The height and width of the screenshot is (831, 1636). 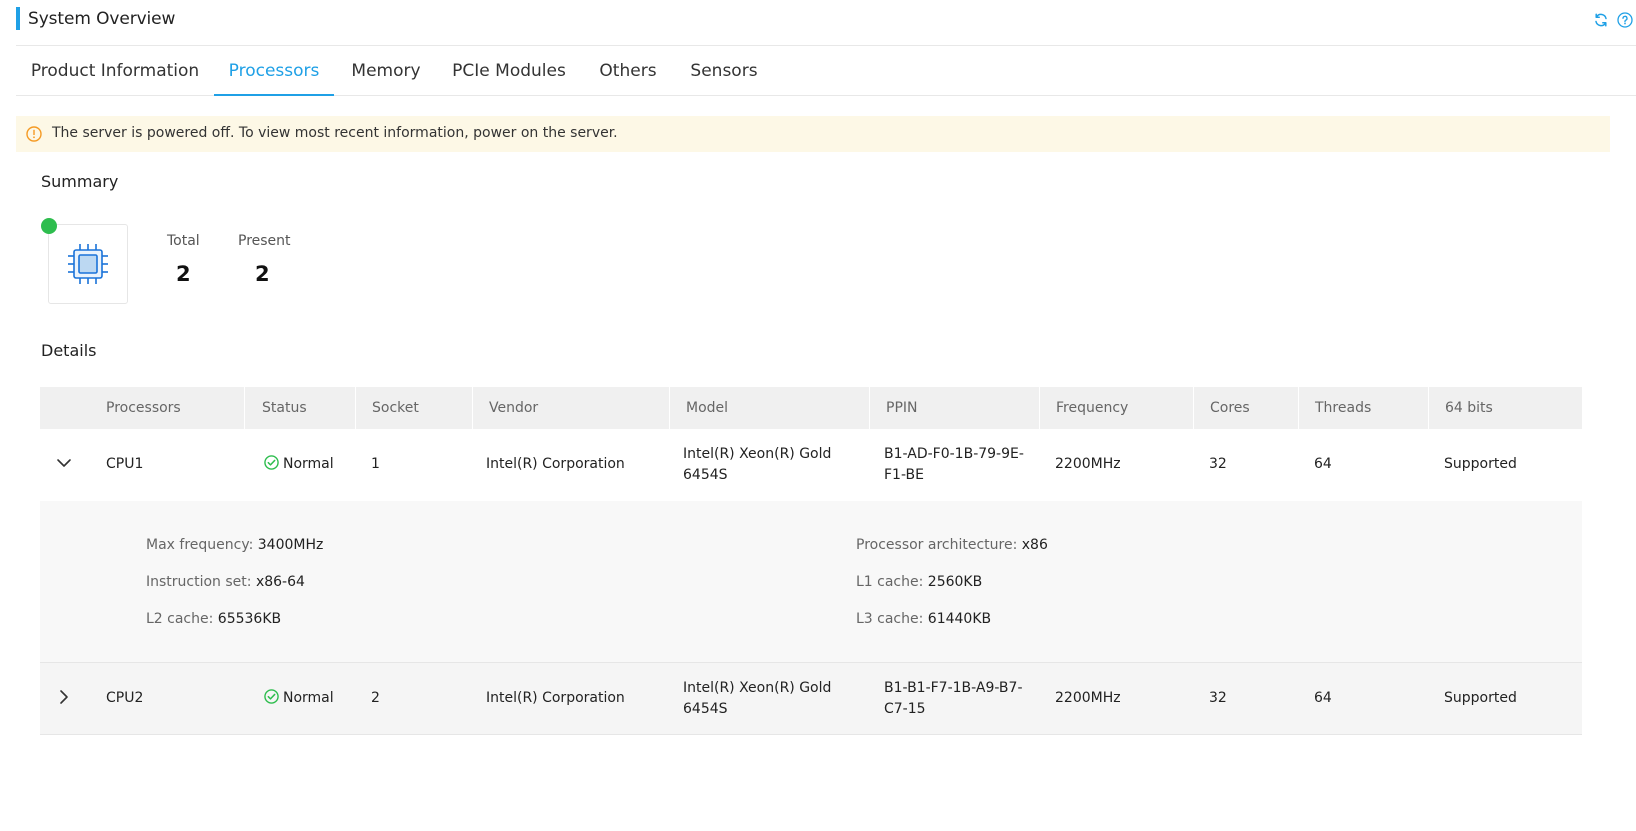 I want to click on tab-product-information: Product Information, so click(x=115, y=71).